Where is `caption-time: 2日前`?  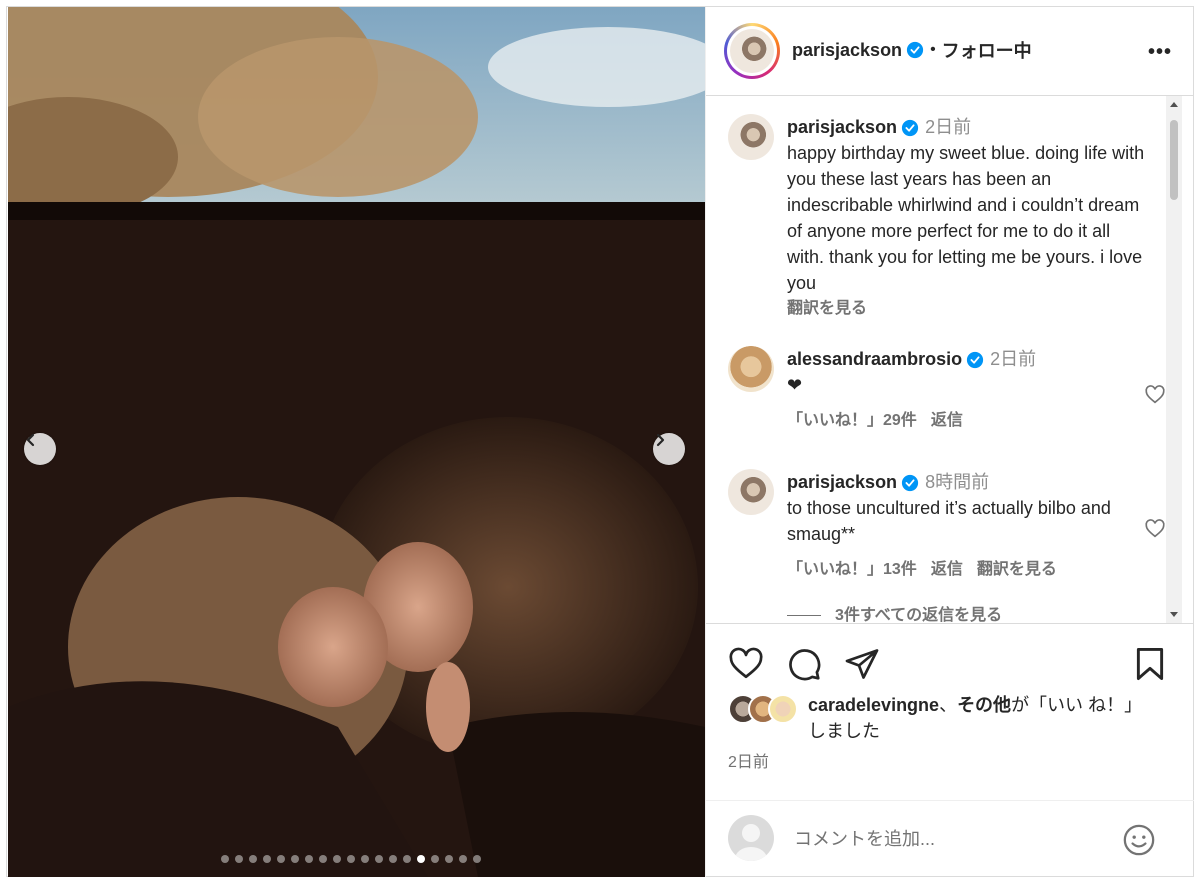
caption-time: 2日前 is located at coordinates (948, 127).